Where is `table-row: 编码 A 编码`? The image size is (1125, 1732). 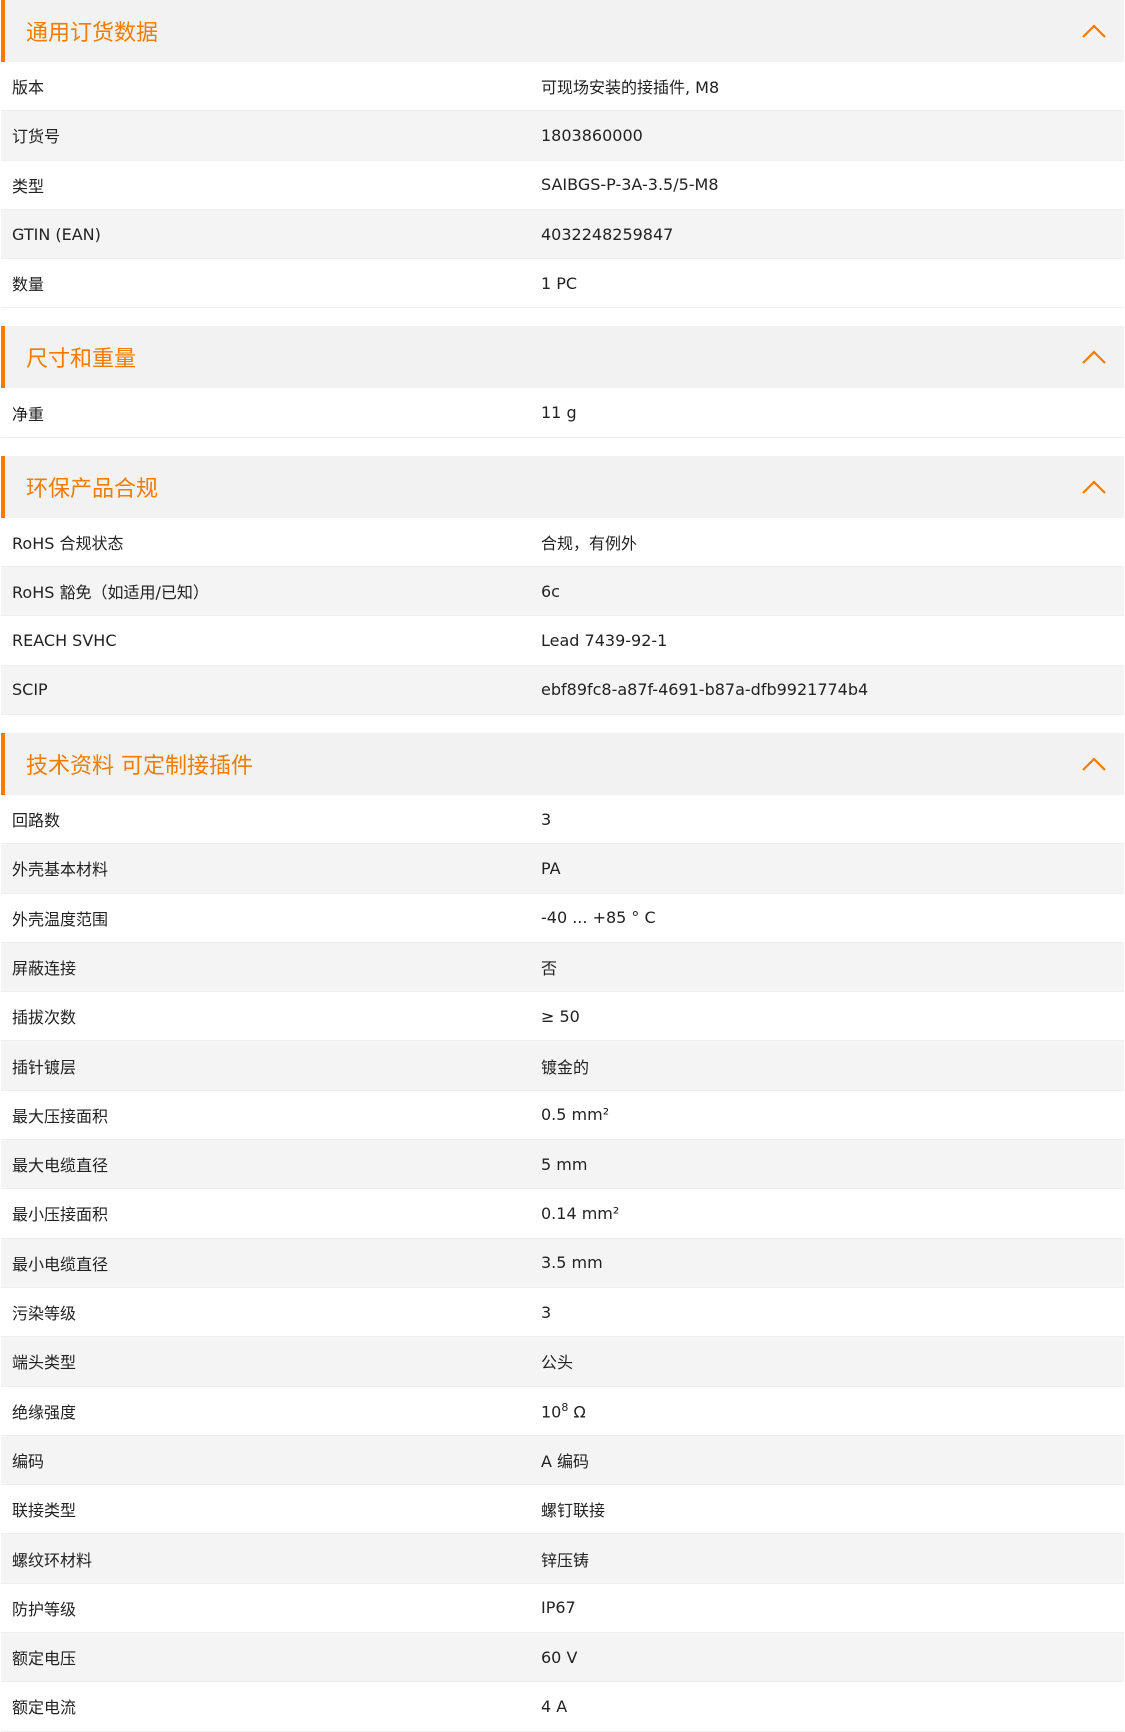
table-row: 编码 A 编码 is located at coordinates (562, 1460).